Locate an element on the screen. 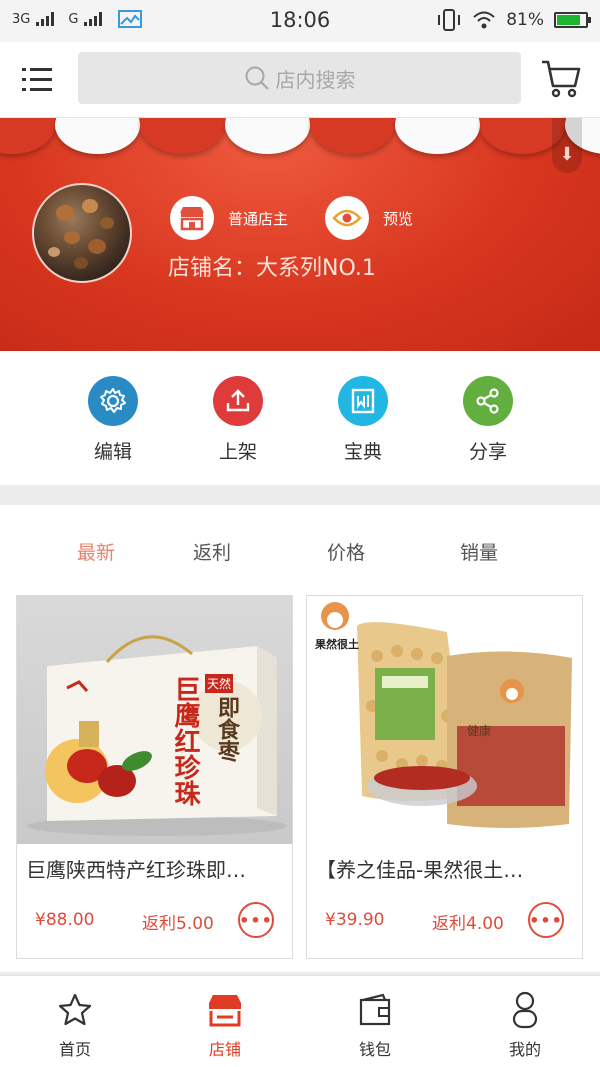 The height and width of the screenshot is (1067, 600). box-subtext: 即食枣 is located at coordinates (226, 729).